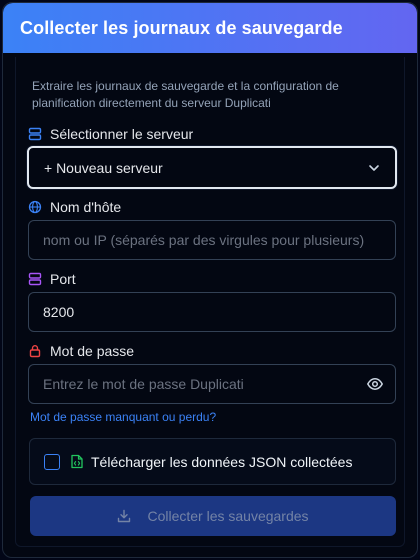 The height and width of the screenshot is (560, 420). Describe the element at coordinates (35, 279) in the screenshot. I see `port-server-icon` at that location.